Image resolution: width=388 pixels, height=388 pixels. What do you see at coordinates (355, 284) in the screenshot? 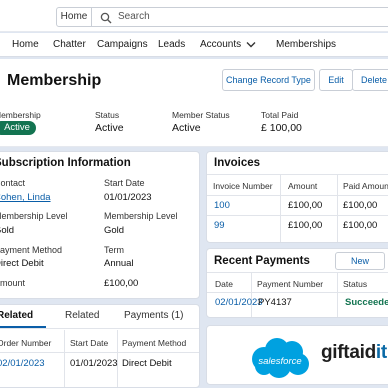
I see `payment-status-column-header: Status` at bounding box center [355, 284].